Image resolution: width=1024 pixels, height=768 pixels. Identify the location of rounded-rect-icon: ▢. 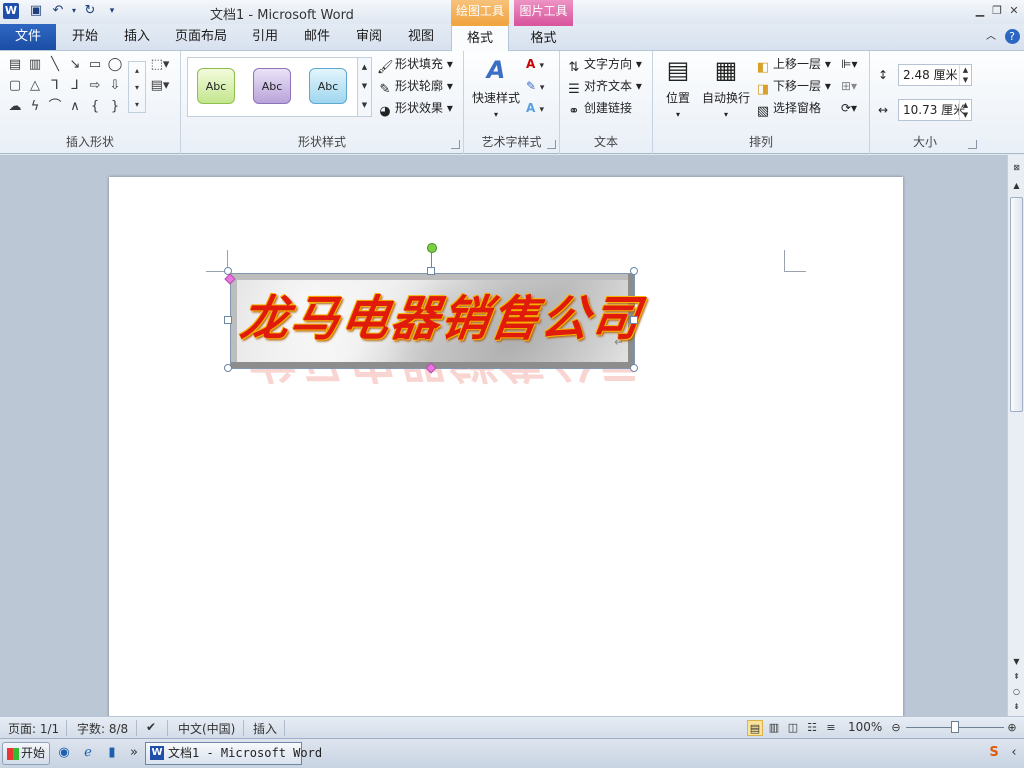
(15, 86).